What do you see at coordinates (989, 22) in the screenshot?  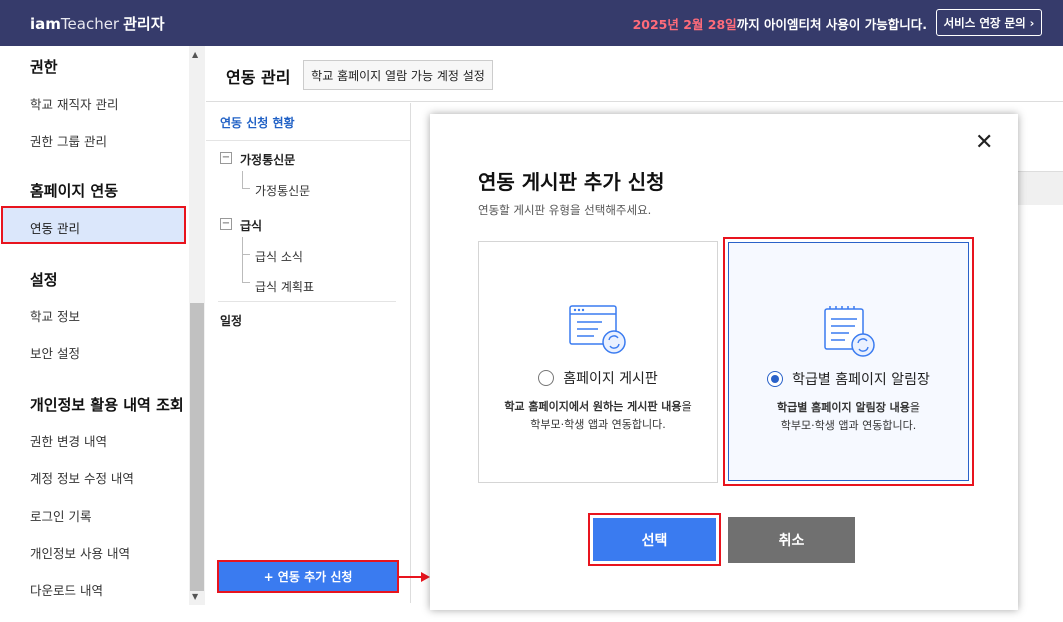 I see `service-extension-button: 서비스 연장 문의 ›` at bounding box center [989, 22].